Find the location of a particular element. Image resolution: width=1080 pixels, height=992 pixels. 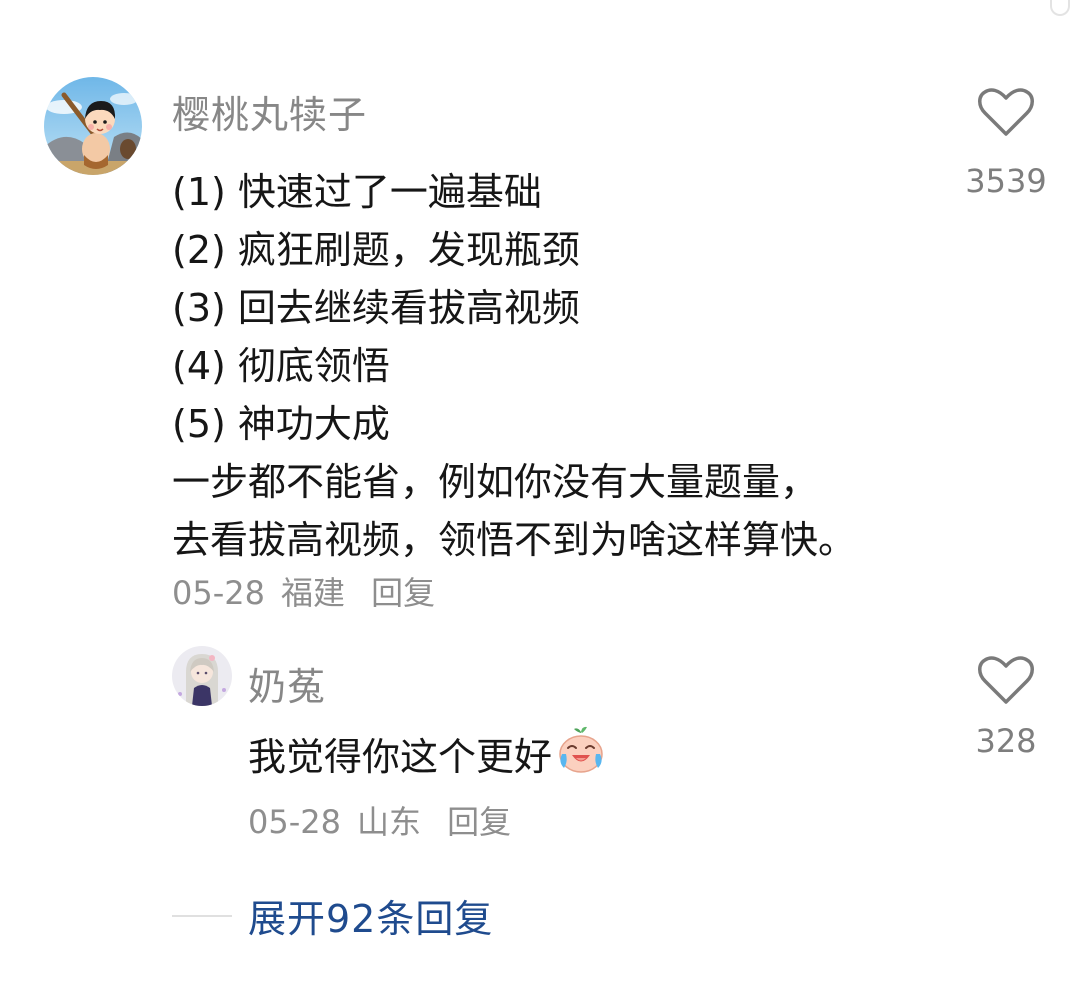

comment-line: (3) 回去继续看拔高视频 is located at coordinates (376, 308).